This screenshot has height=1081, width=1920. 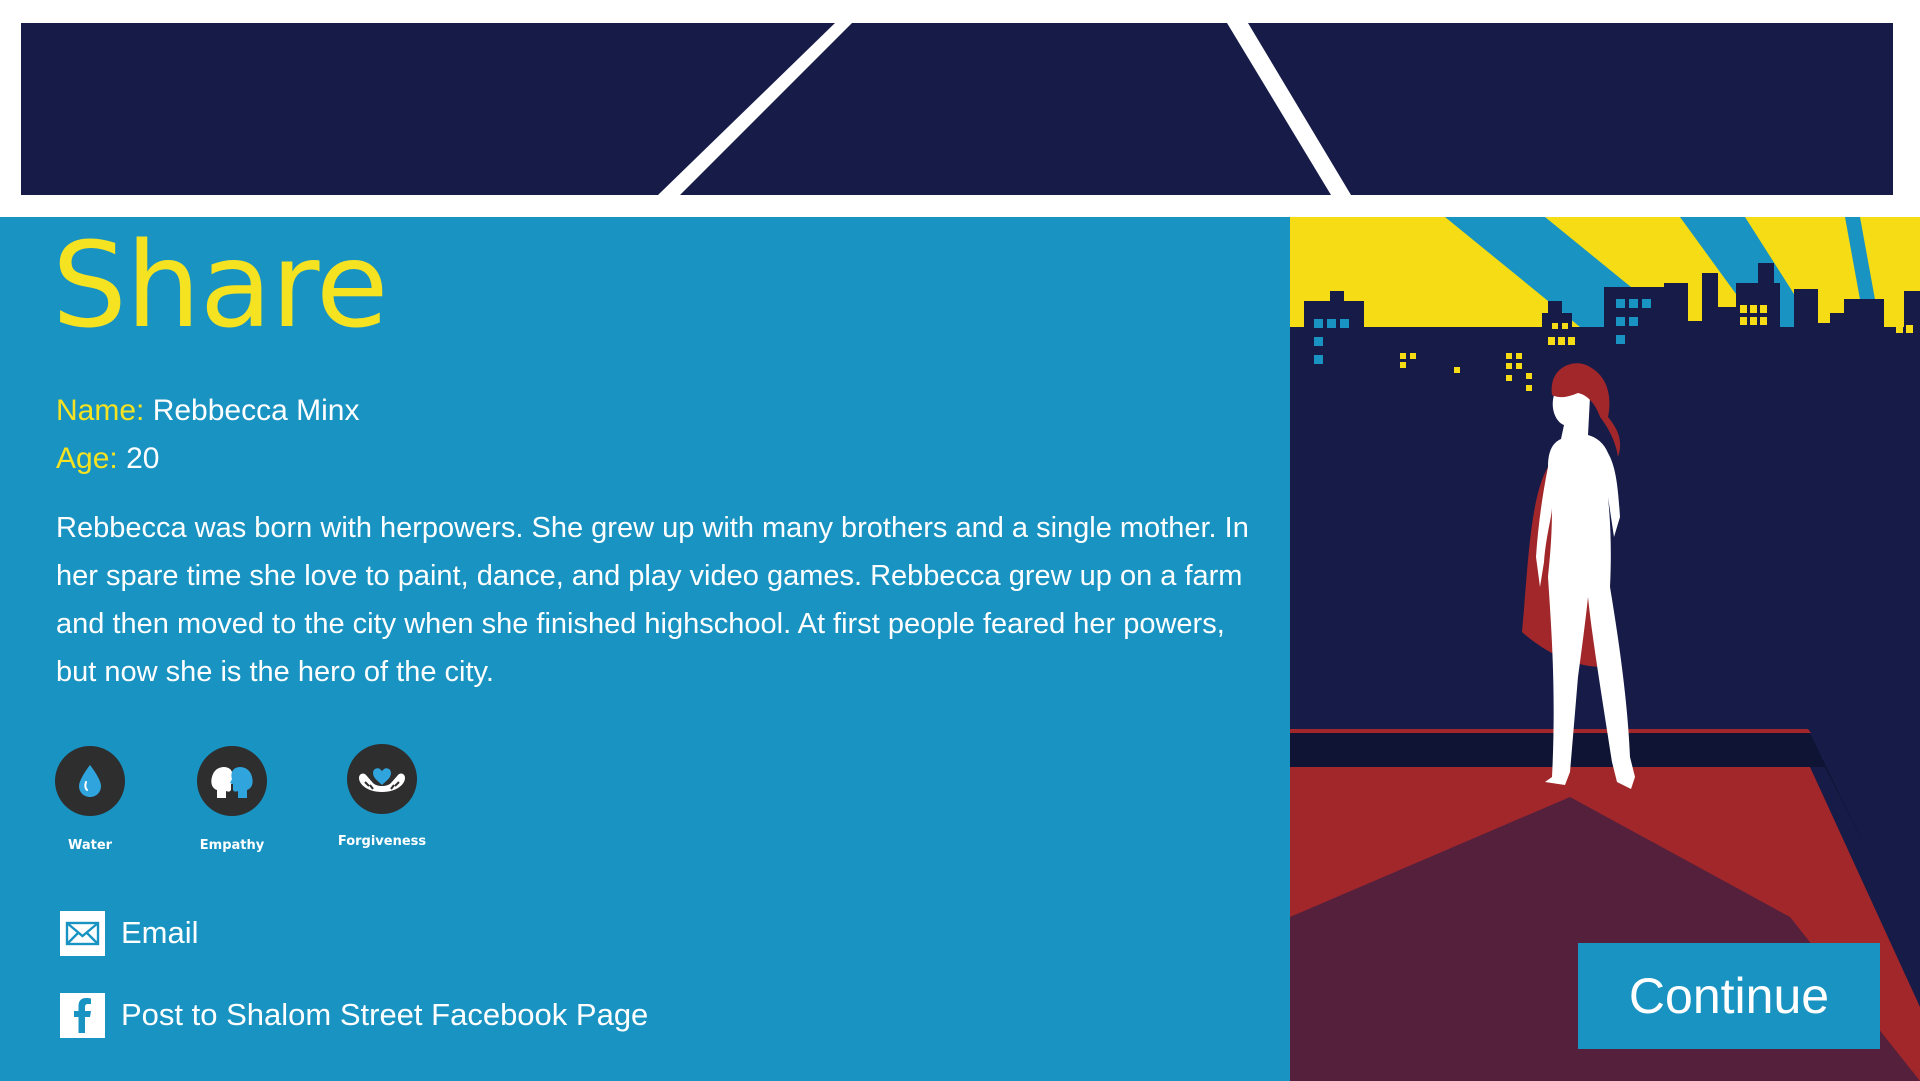 What do you see at coordinates (82, 1015) in the screenshot?
I see `facebook-icon` at bounding box center [82, 1015].